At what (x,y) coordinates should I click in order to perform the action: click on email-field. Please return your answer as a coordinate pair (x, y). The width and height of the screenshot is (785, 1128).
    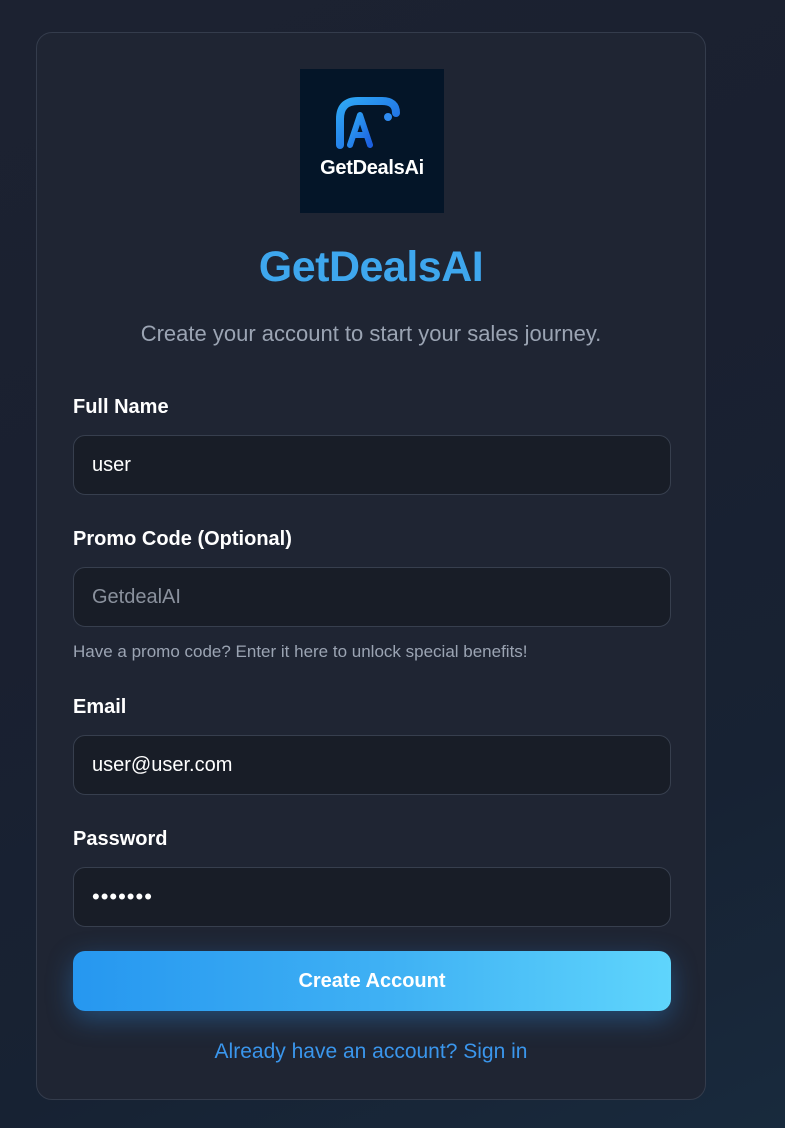
    Looking at the image, I should click on (372, 765).